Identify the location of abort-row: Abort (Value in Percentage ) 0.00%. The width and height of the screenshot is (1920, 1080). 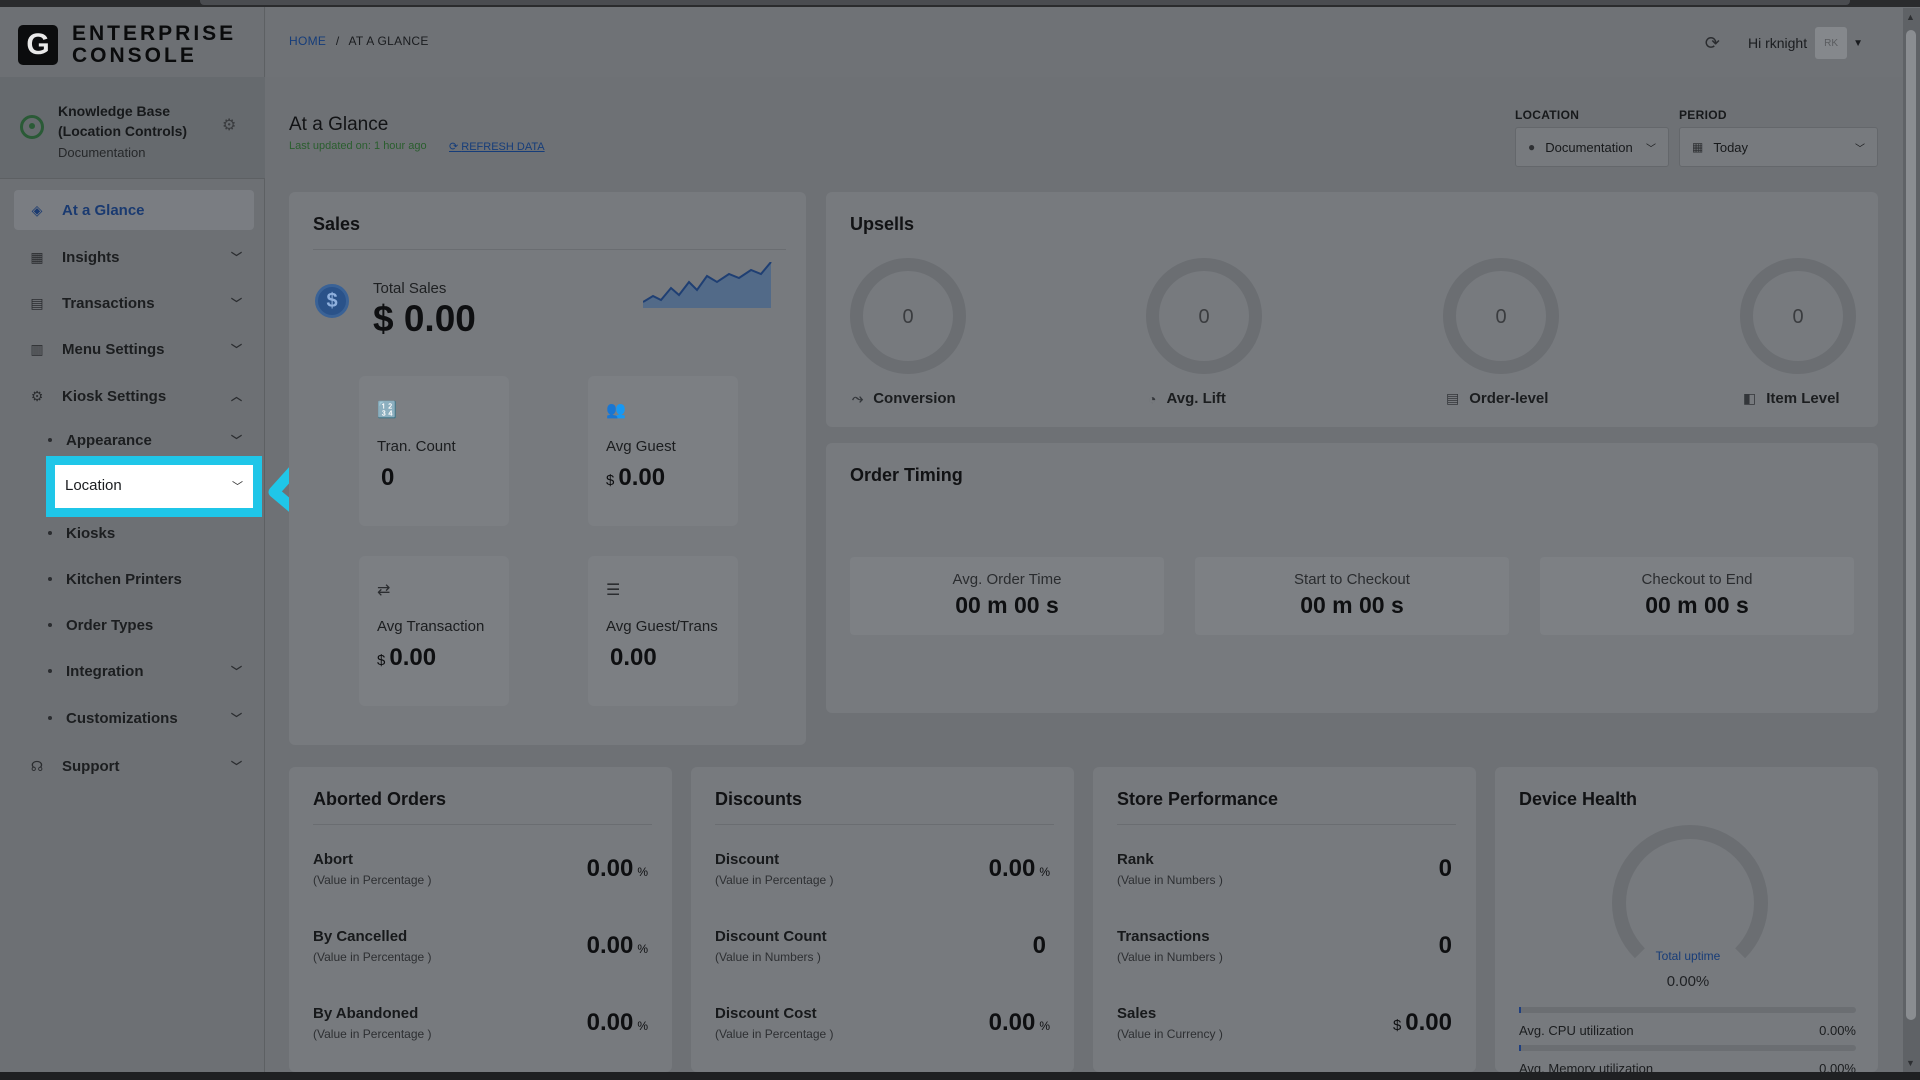
(480, 869).